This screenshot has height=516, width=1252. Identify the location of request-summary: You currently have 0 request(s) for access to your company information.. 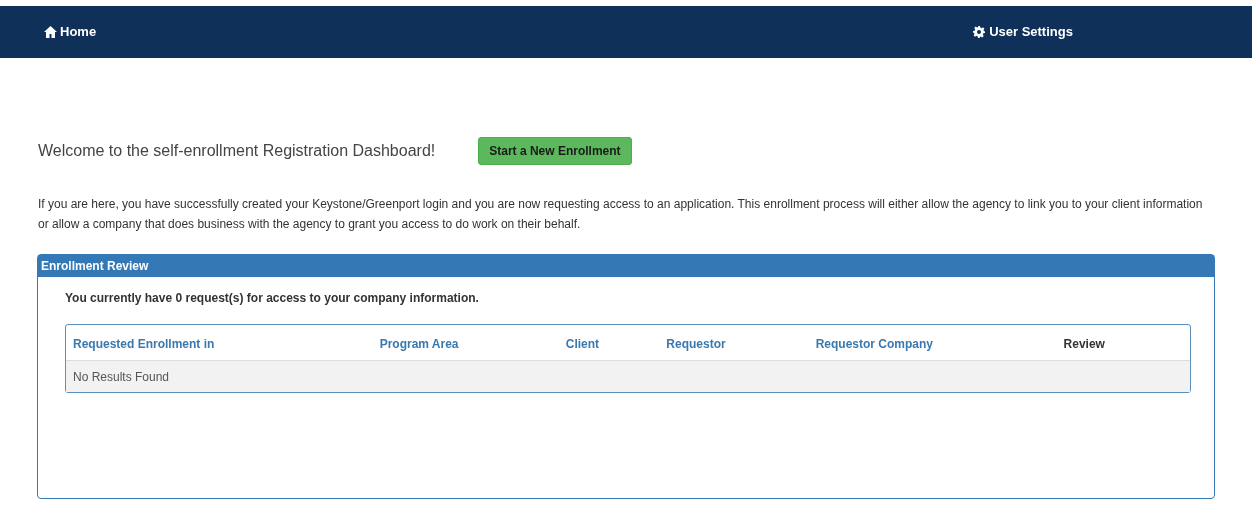
(272, 298).